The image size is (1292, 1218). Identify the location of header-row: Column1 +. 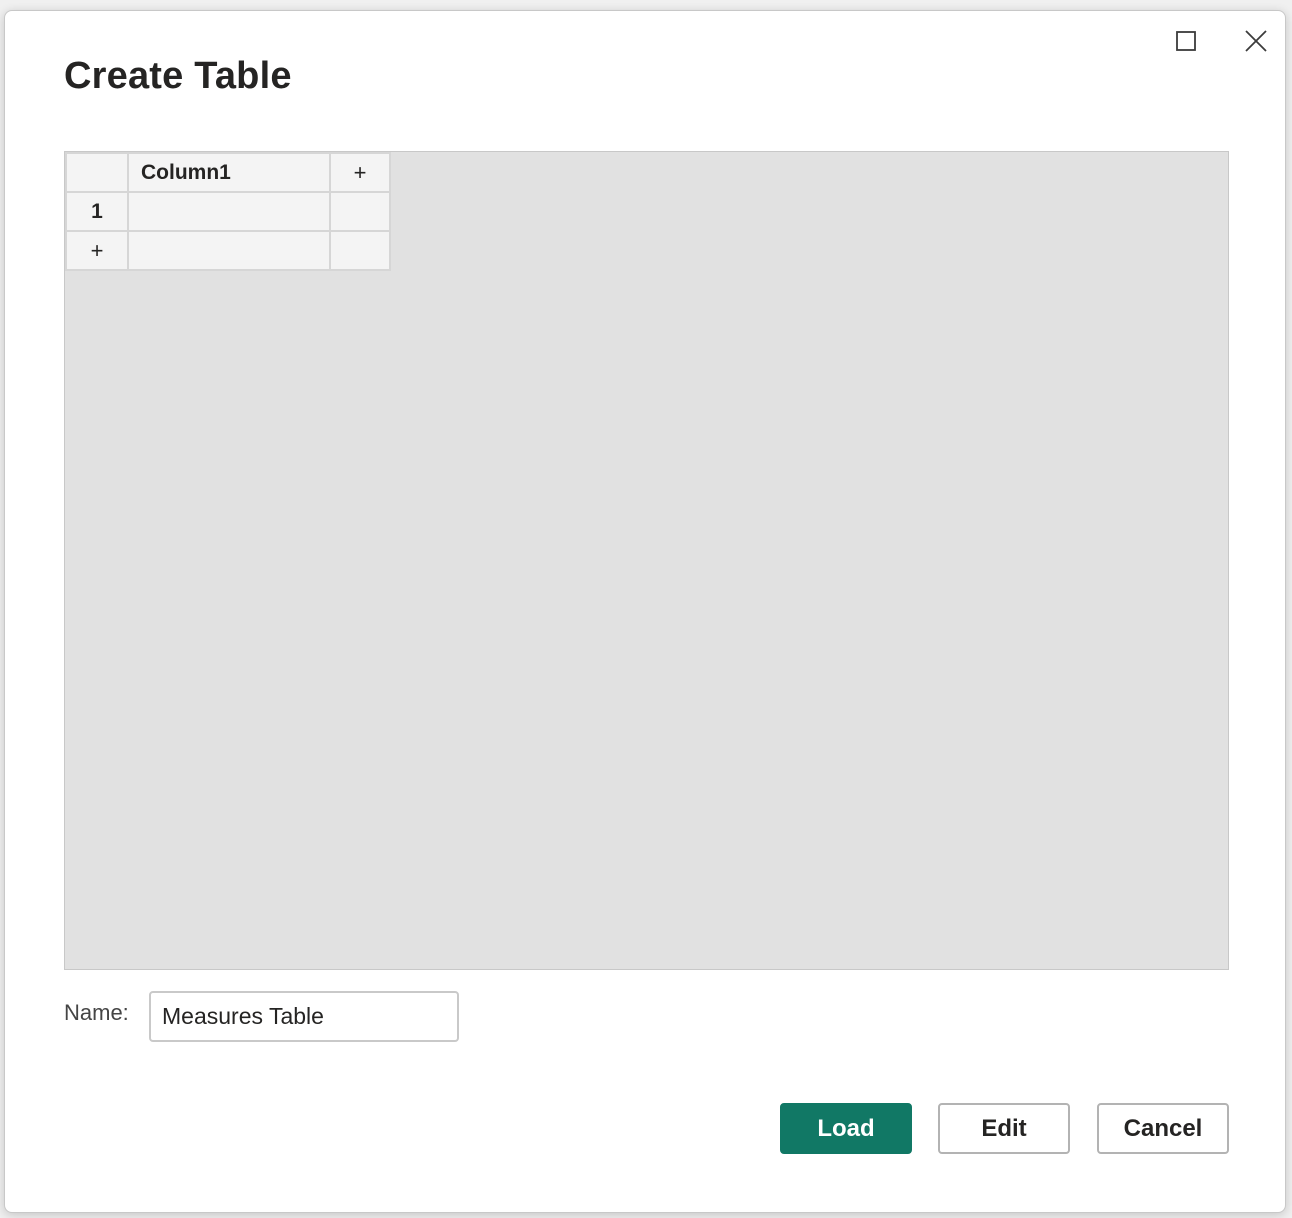
(228, 172).